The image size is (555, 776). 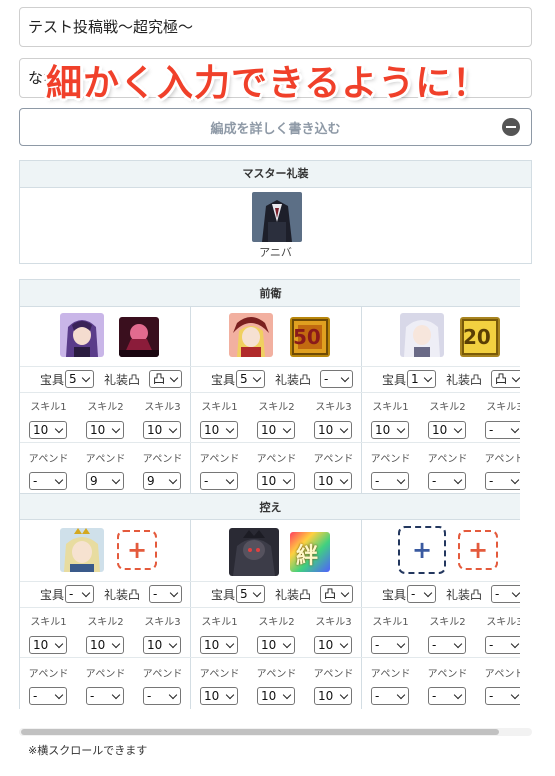 I want to click on append3-select: 9, so click(x=162, y=481).